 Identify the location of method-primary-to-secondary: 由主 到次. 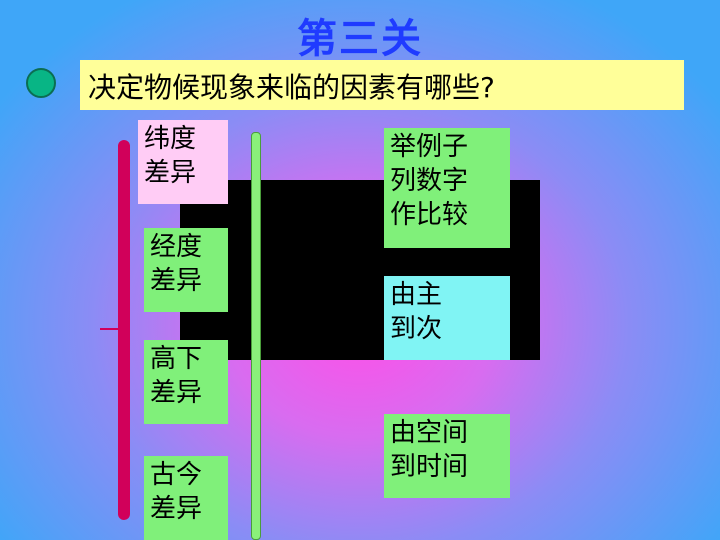
(447, 318).